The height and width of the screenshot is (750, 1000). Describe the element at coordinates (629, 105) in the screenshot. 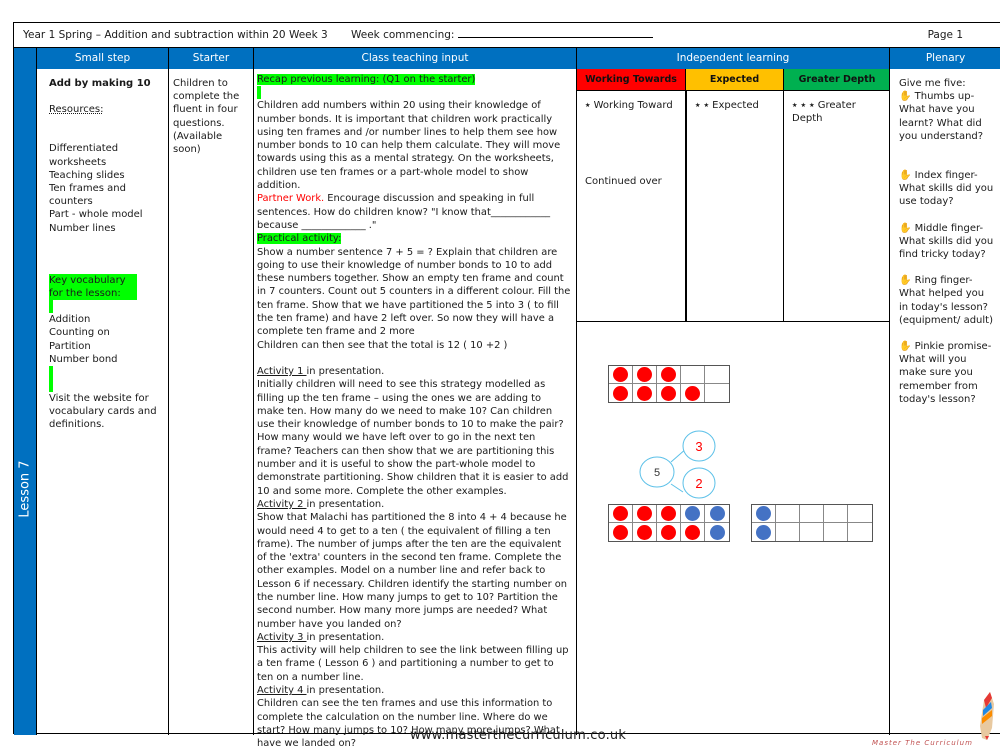

I see `working-towards-text: ⭑ Working Toward` at that location.